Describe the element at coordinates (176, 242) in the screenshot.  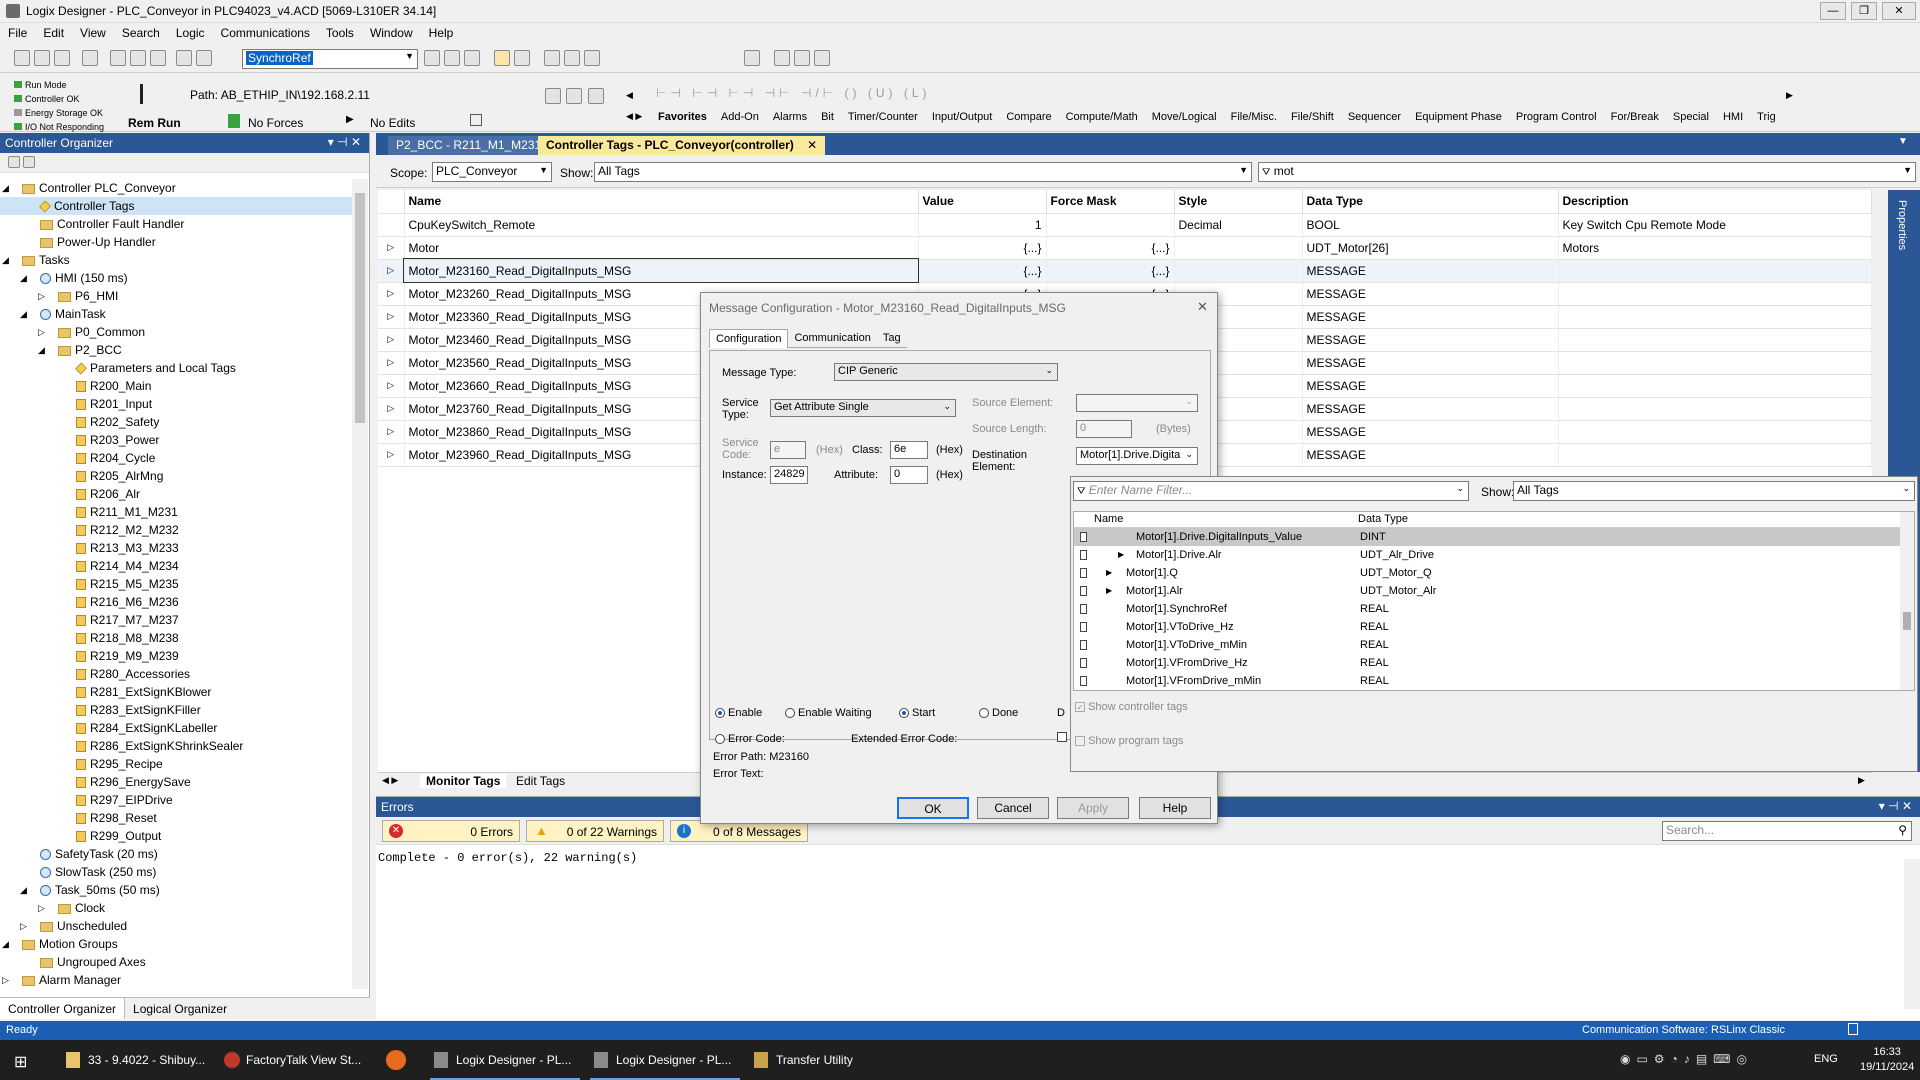
I see `tree-node: Power-Up Handler` at that location.